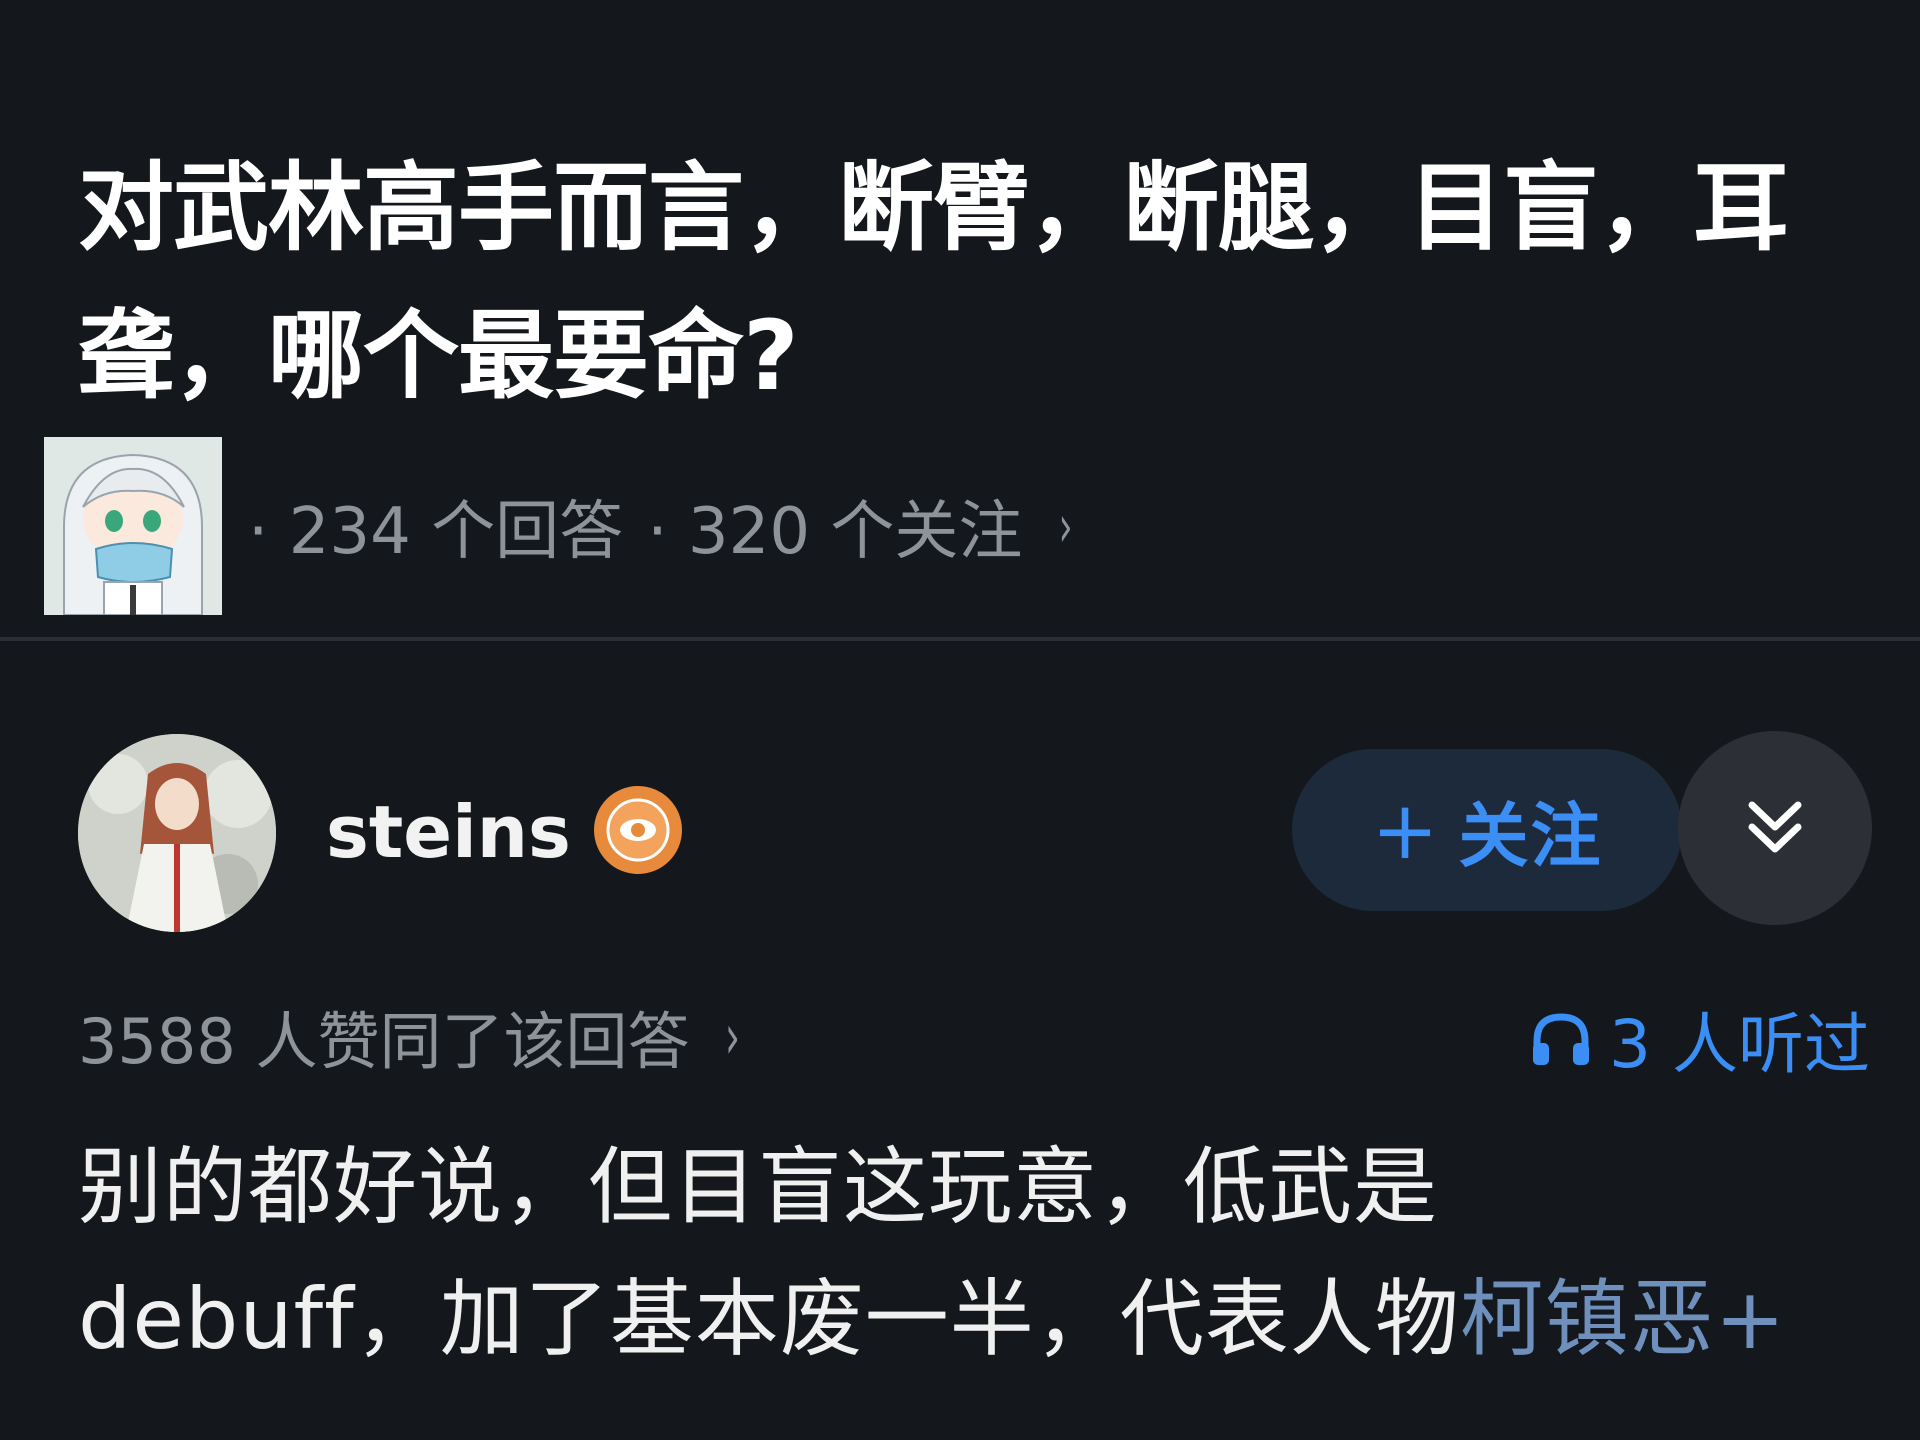  Describe the element at coordinates (1406, 830) in the screenshot. I see `plus-icon: +` at that location.